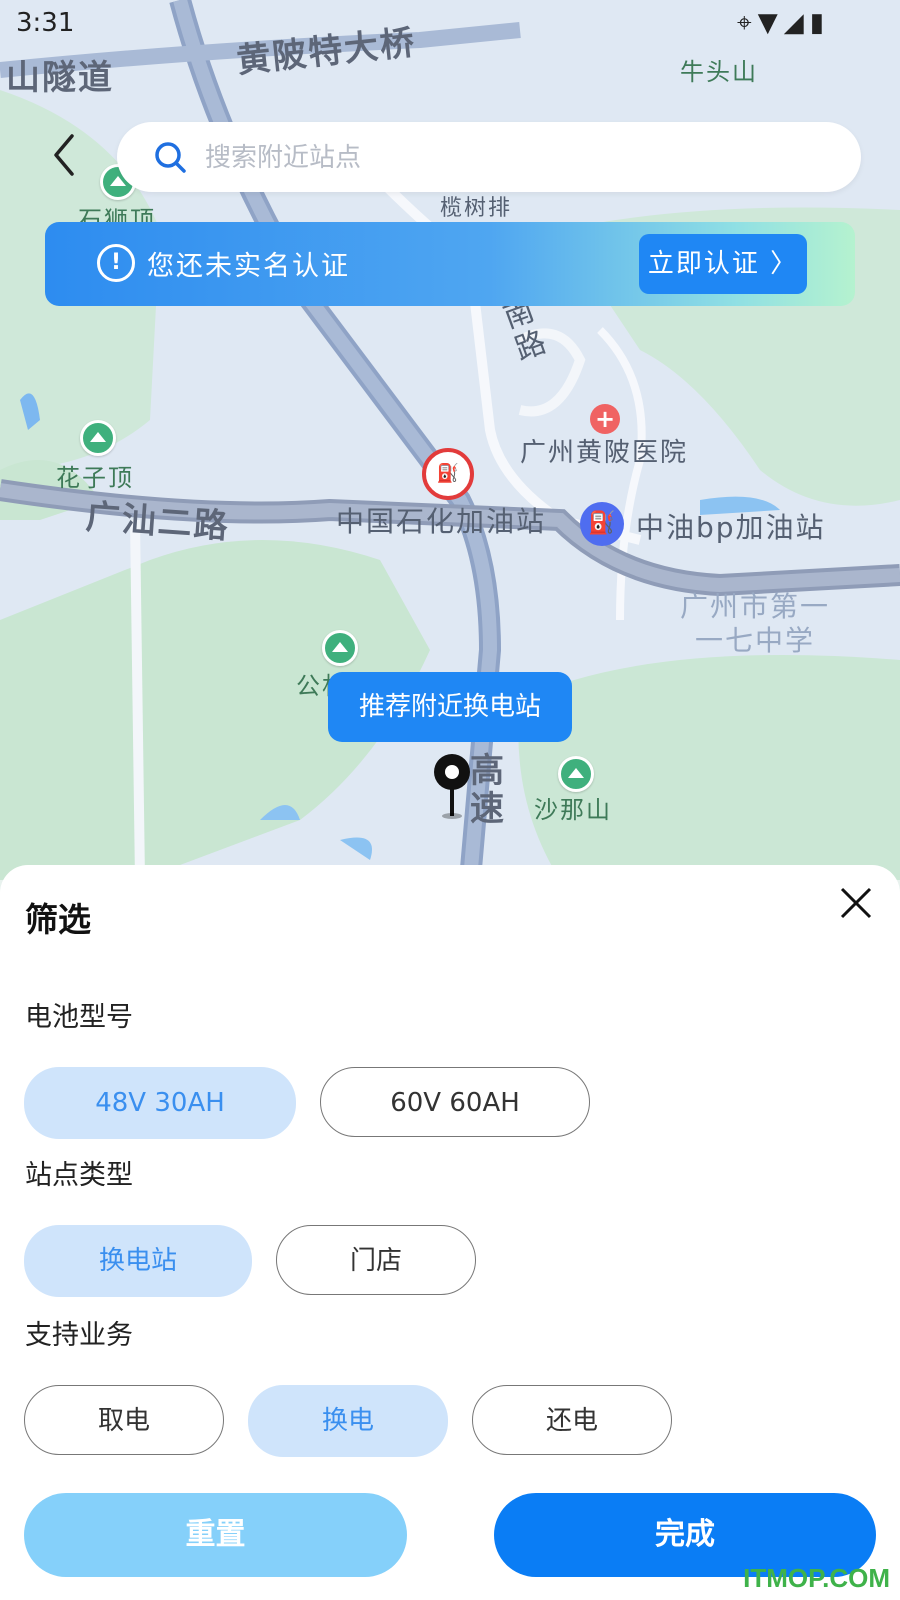  I want to click on gas-station-marker-icon: ⛽, so click(602, 524).